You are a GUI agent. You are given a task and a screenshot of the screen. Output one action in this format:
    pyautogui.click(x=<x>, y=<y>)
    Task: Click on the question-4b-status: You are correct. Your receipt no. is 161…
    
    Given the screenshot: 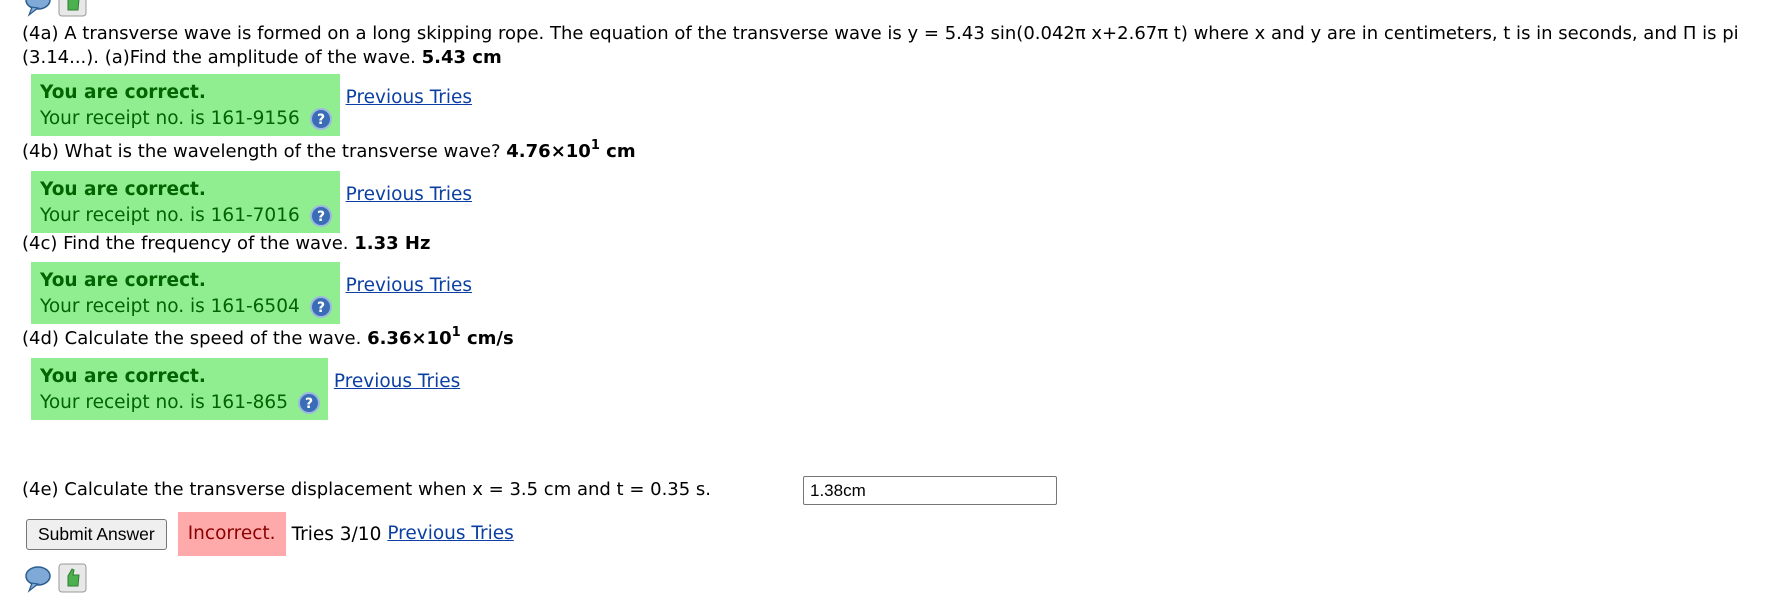 What is the action you would take?
    pyautogui.click(x=251, y=202)
    